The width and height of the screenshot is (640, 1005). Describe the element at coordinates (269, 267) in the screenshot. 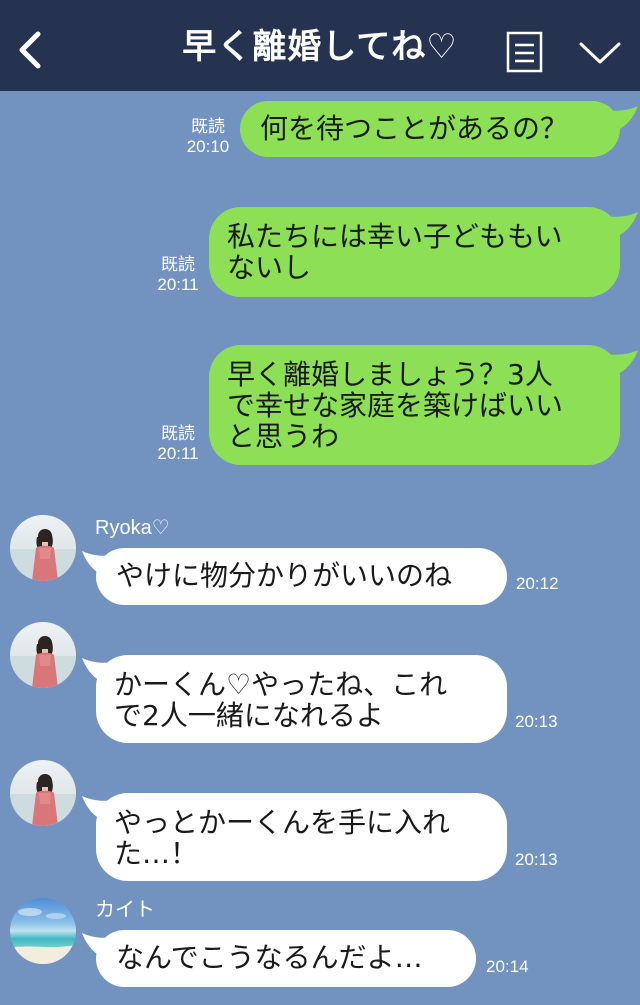

I see `message-text: ないし` at that location.